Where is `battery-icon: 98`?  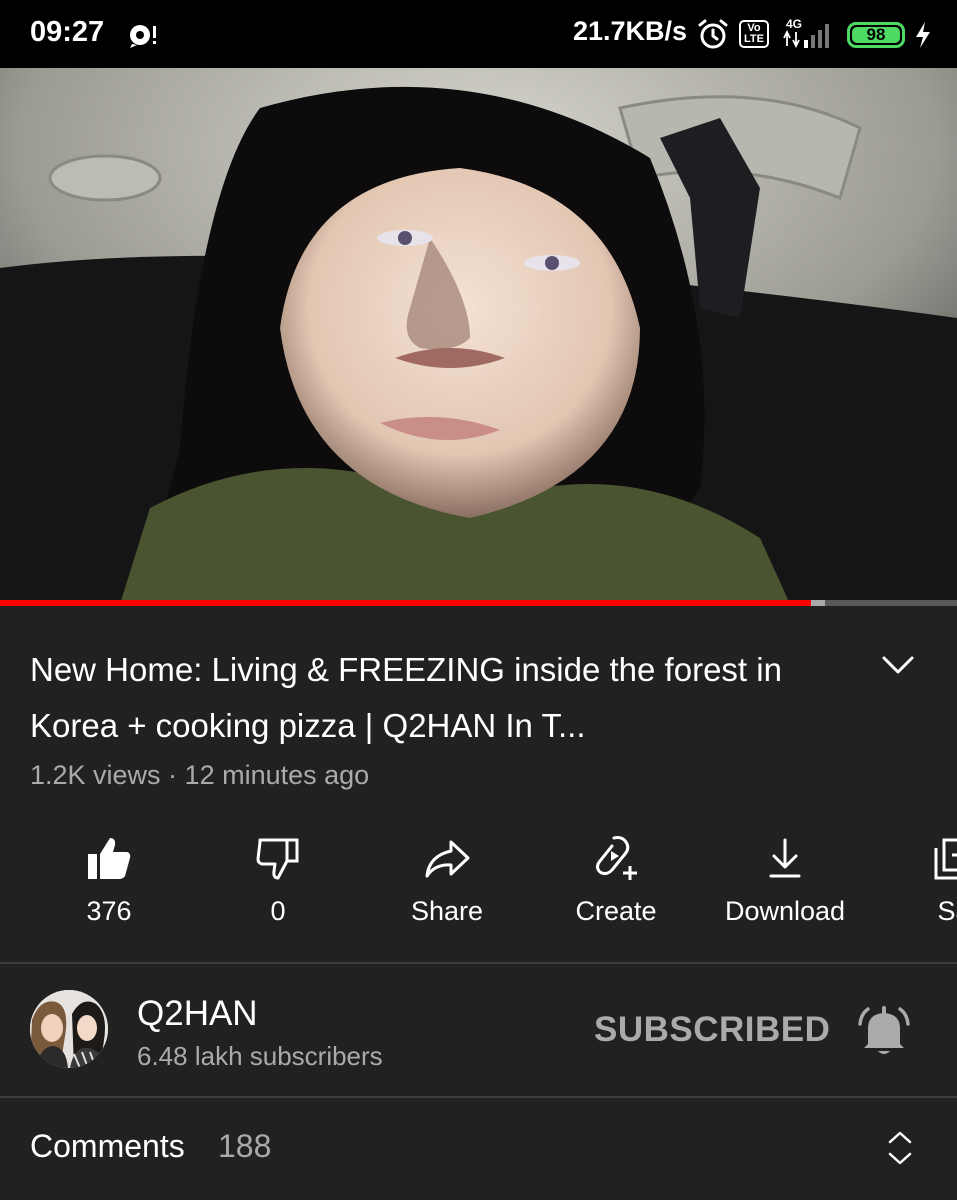 battery-icon: 98 is located at coordinates (876, 35).